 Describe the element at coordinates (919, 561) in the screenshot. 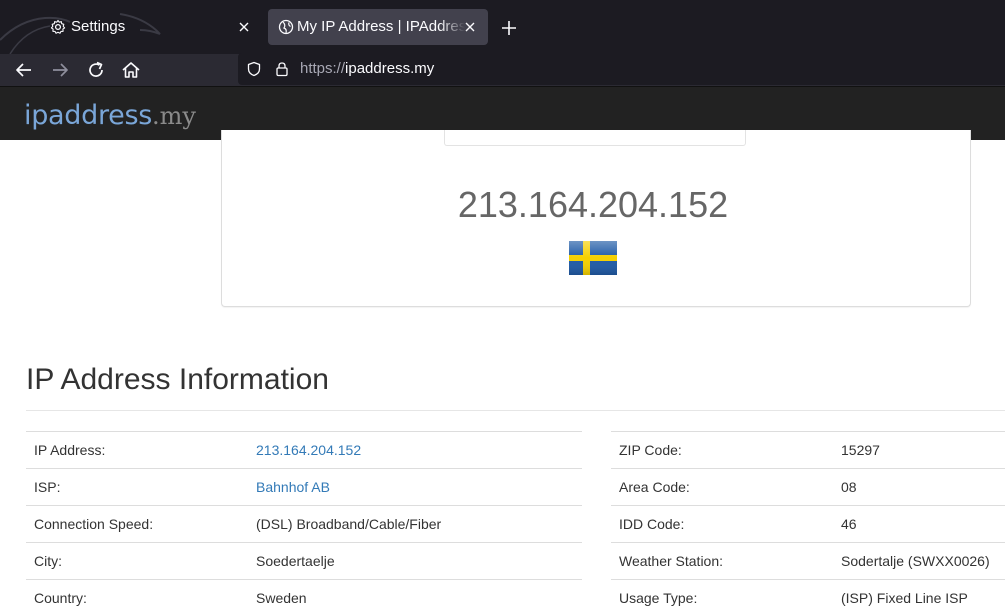

I see `row-value: Sodertalje (SWXX0026)` at that location.